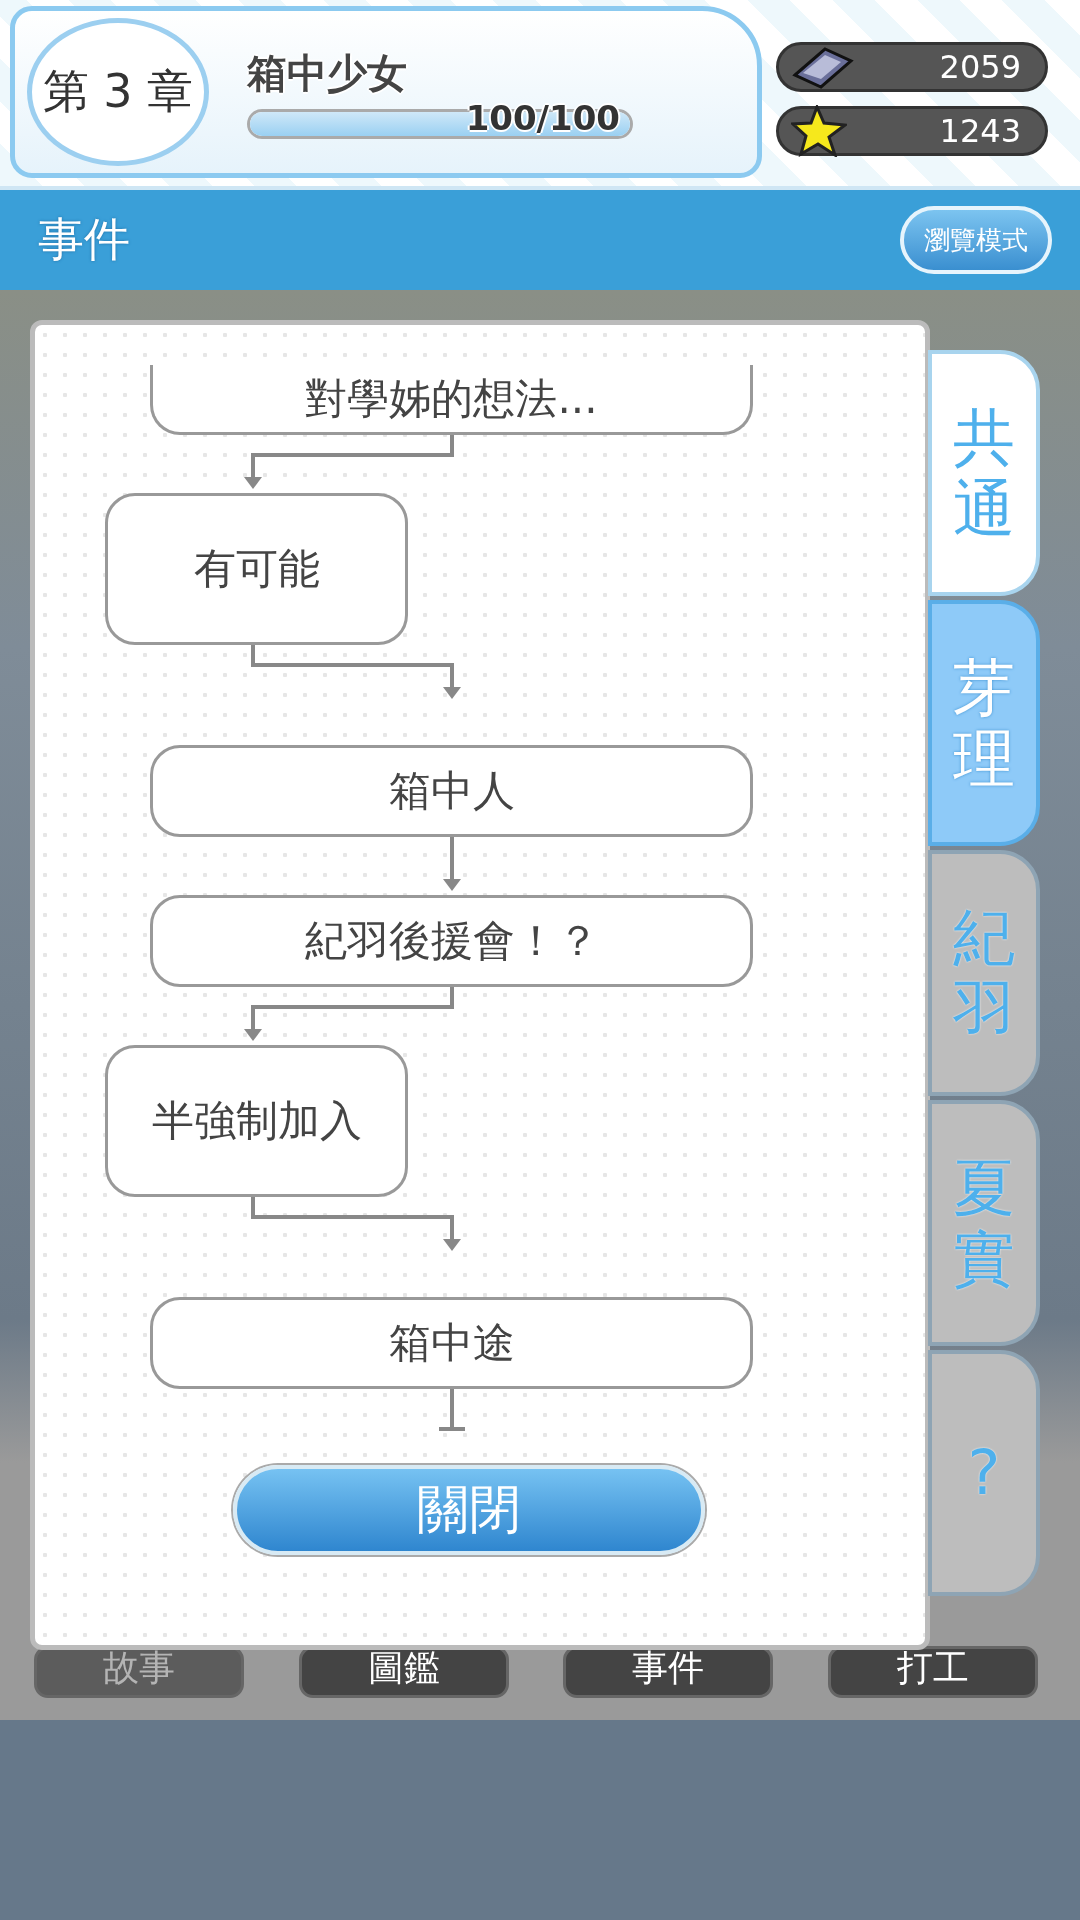  Describe the element at coordinates (980, 131) in the screenshot. I see `counter-value: 1243` at that location.